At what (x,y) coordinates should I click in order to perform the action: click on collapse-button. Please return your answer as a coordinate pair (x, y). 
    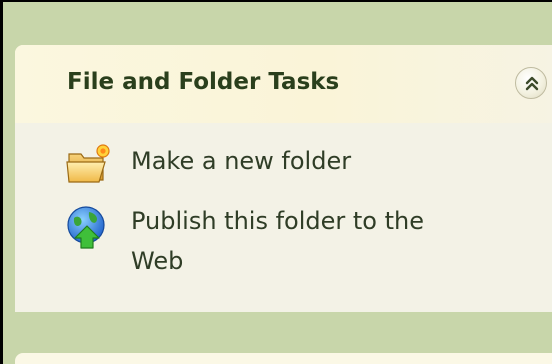
    Looking at the image, I should click on (531, 83).